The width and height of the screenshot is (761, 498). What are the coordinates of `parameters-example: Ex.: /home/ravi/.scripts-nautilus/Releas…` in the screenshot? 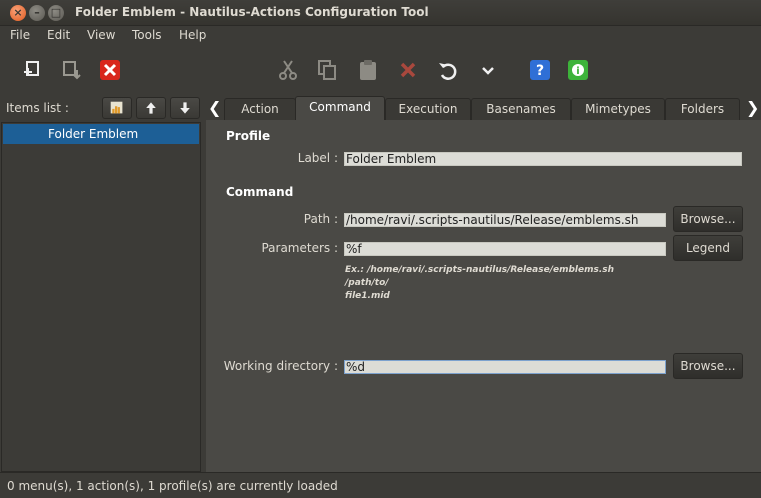 It's located at (495, 283).